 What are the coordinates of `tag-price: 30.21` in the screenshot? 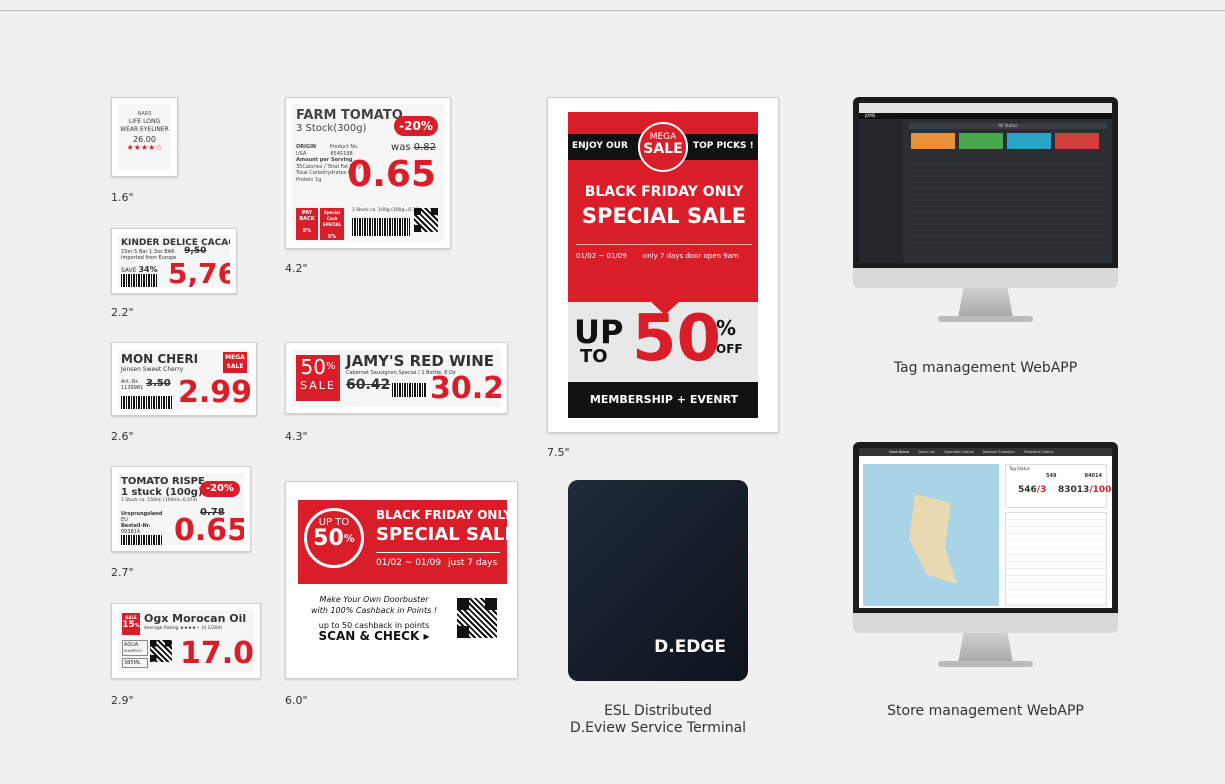 It's located at (465, 388).